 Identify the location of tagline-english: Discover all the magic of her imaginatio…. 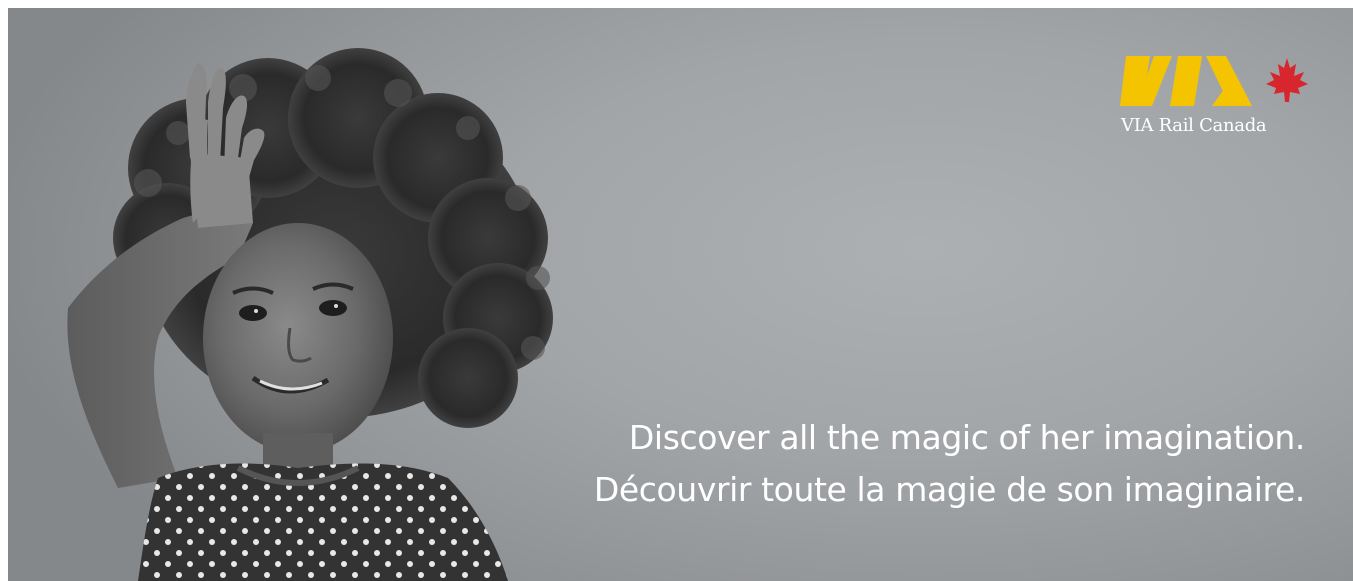
(966, 437).